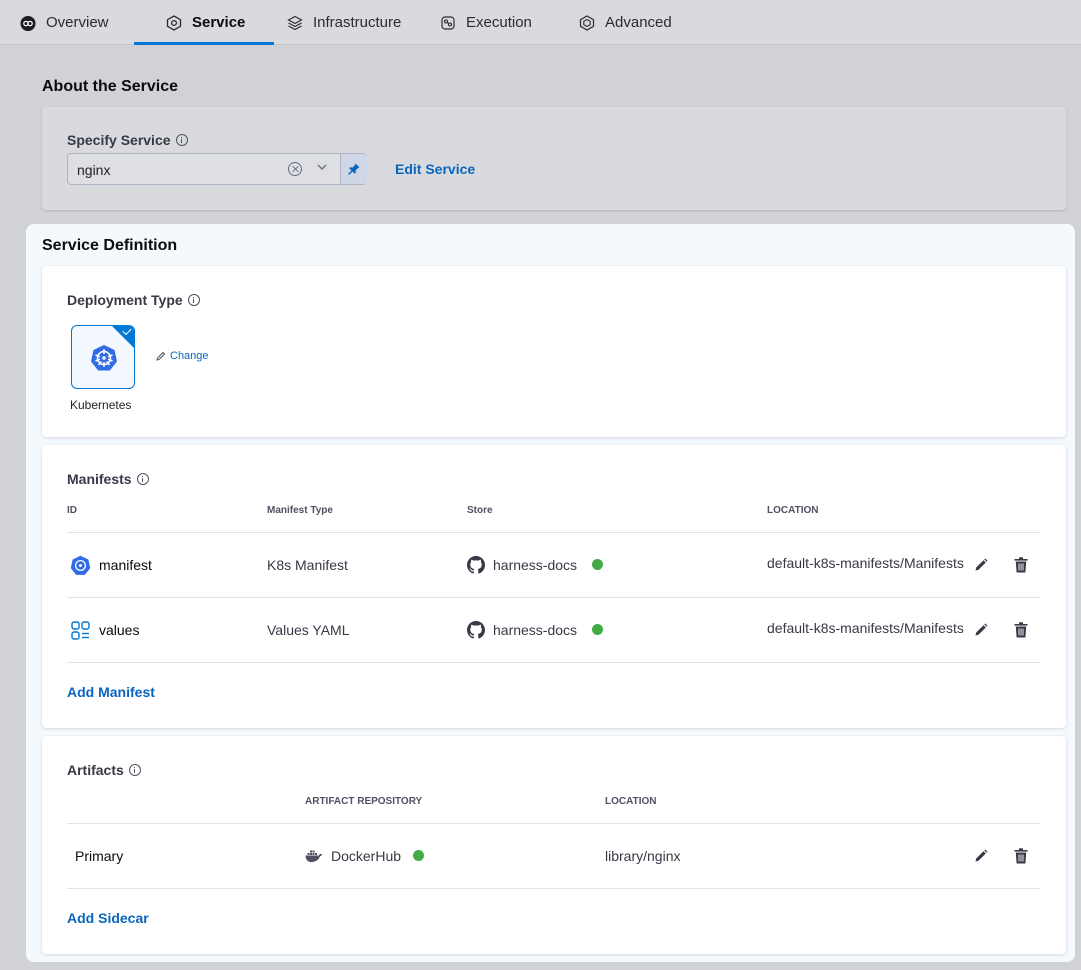 The image size is (1081, 970). I want to click on tab-service: Service, so click(205, 22).